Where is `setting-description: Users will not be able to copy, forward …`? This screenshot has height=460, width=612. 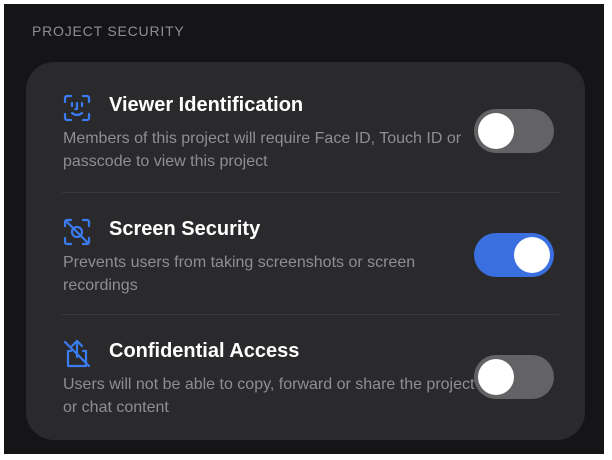 setting-description: Users will not be able to copy, forward … is located at coordinates (269, 396).